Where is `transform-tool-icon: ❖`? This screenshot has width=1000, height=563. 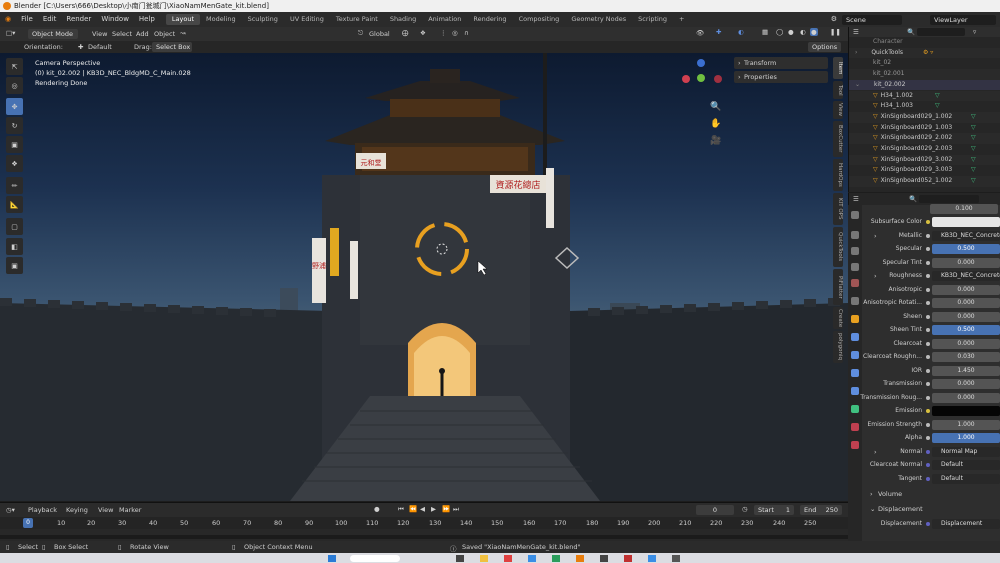 transform-tool-icon: ❖ is located at coordinates (14, 163).